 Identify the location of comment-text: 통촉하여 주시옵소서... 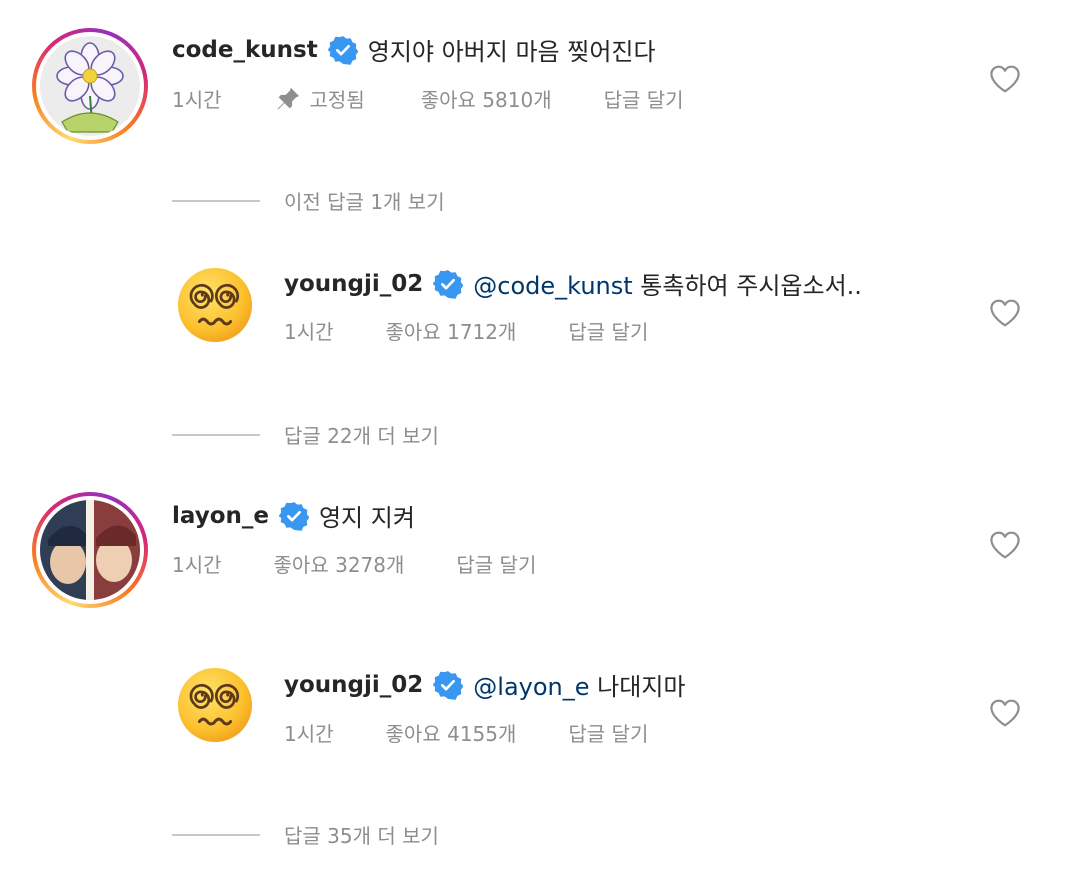
(751, 286).